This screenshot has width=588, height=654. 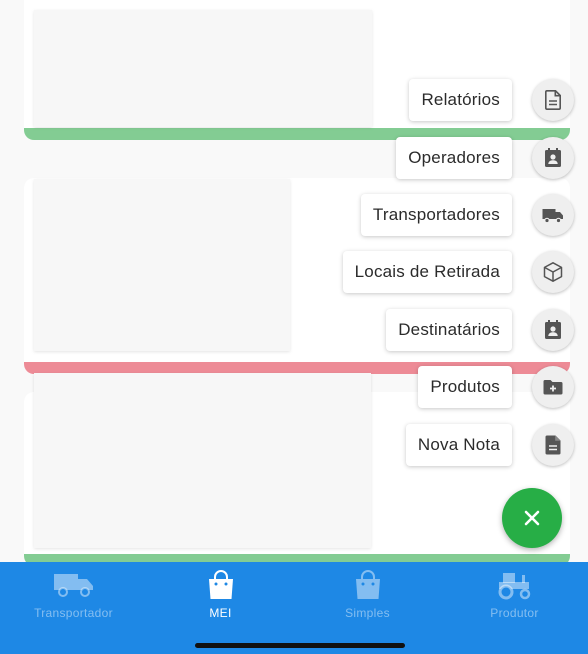 I want to click on fab-item-operadores: Operadores, so click(x=485, y=158).